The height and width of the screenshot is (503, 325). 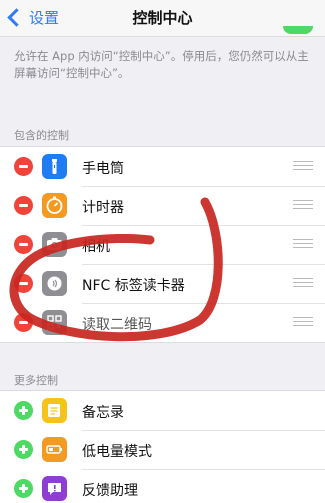 I want to click on included-controls-header: 包含的控制, so click(x=41, y=135).